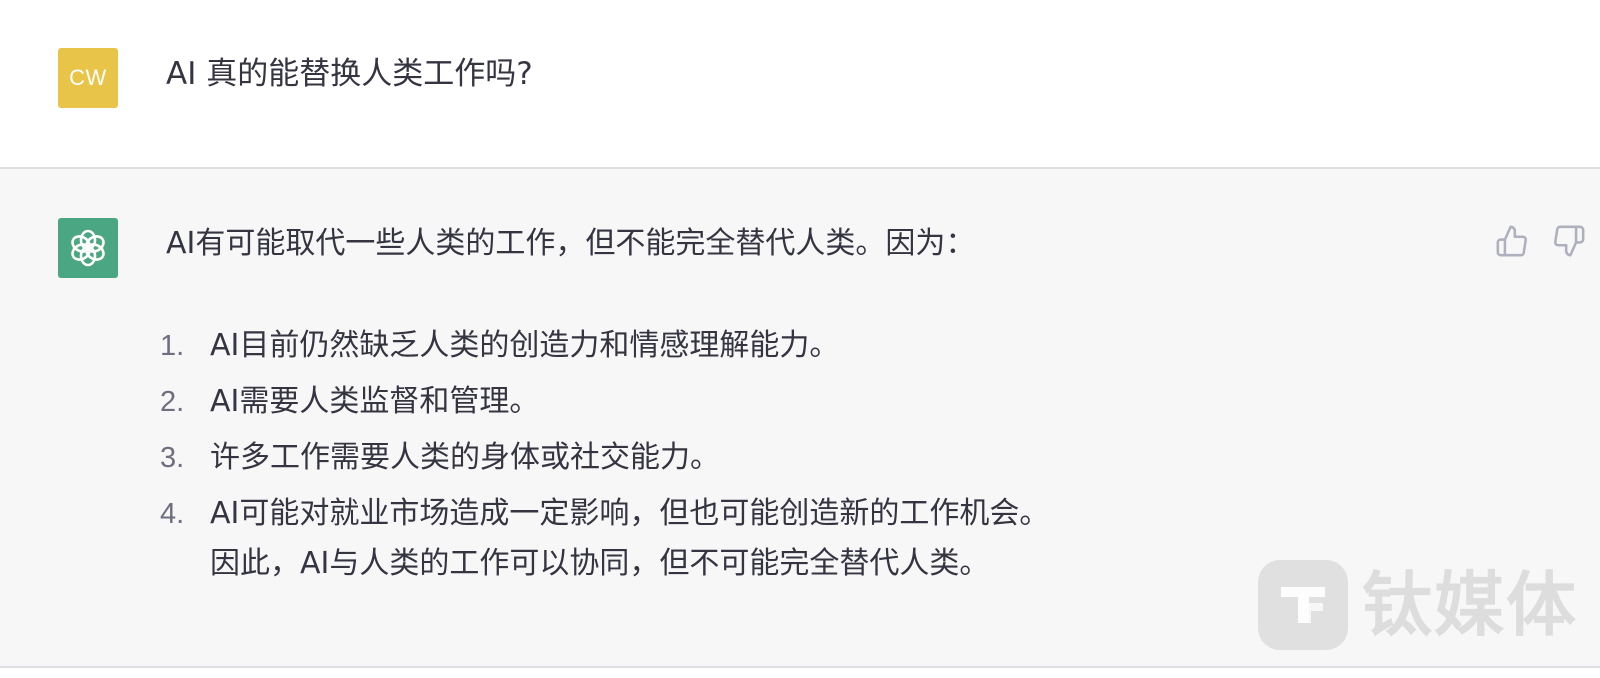 This screenshot has width=1600, height=678. I want to click on list-item-text: AI目前仍然缺乏人类的创造力和情感理解能力。, so click(525, 345).